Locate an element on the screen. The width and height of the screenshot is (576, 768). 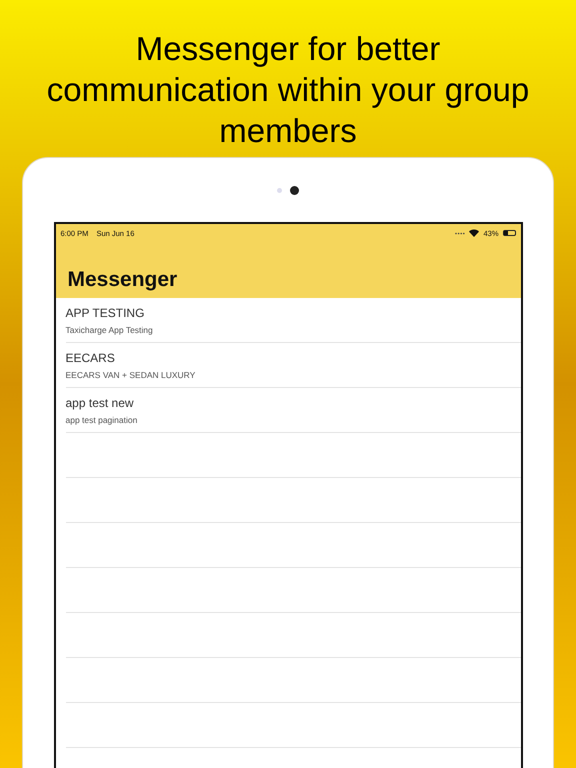
chat-name: EECARS is located at coordinates (91, 357).